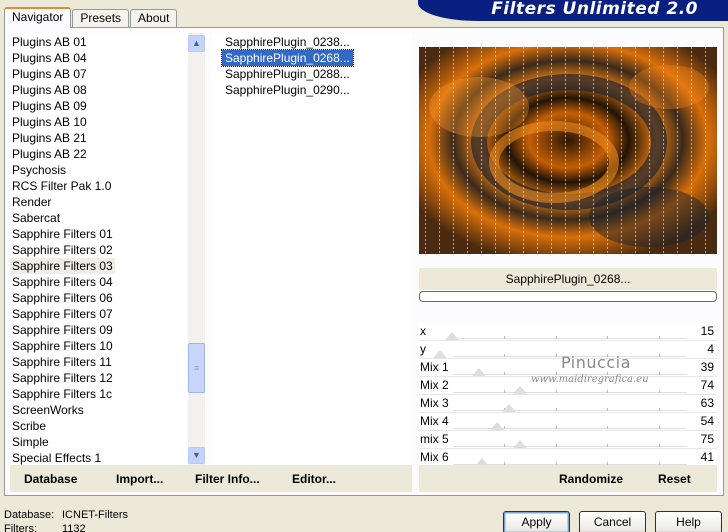 This screenshot has width=728, height=532. Describe the element at coordinates (49, 58) in the screenshot. I see `category-item: Plugins AB 04` at that location.